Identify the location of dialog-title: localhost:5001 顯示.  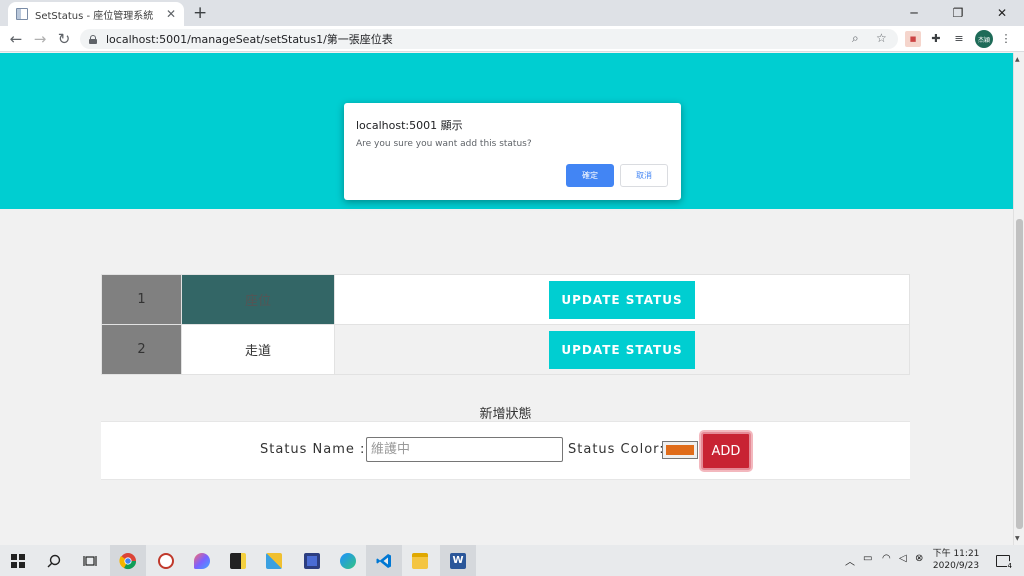
(409, 125).